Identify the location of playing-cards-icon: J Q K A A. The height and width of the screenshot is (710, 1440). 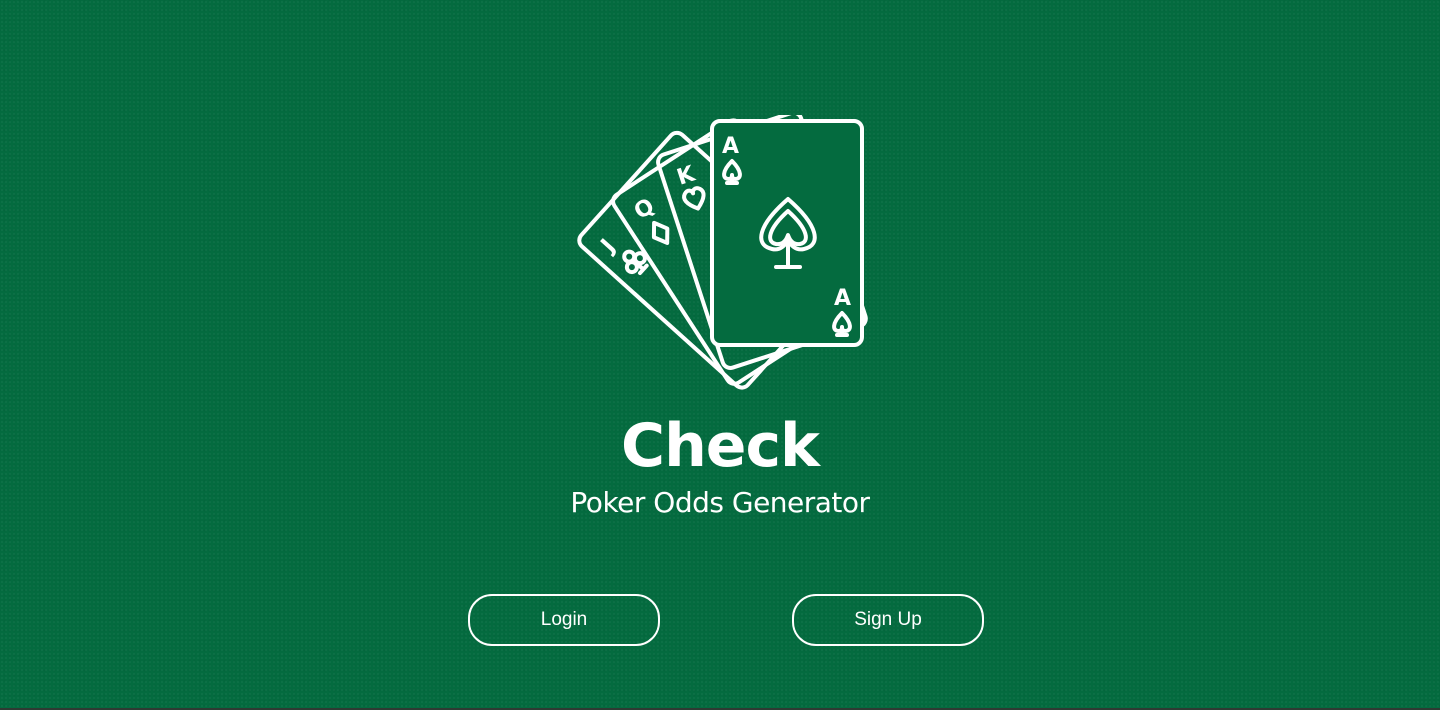
(720, 260).